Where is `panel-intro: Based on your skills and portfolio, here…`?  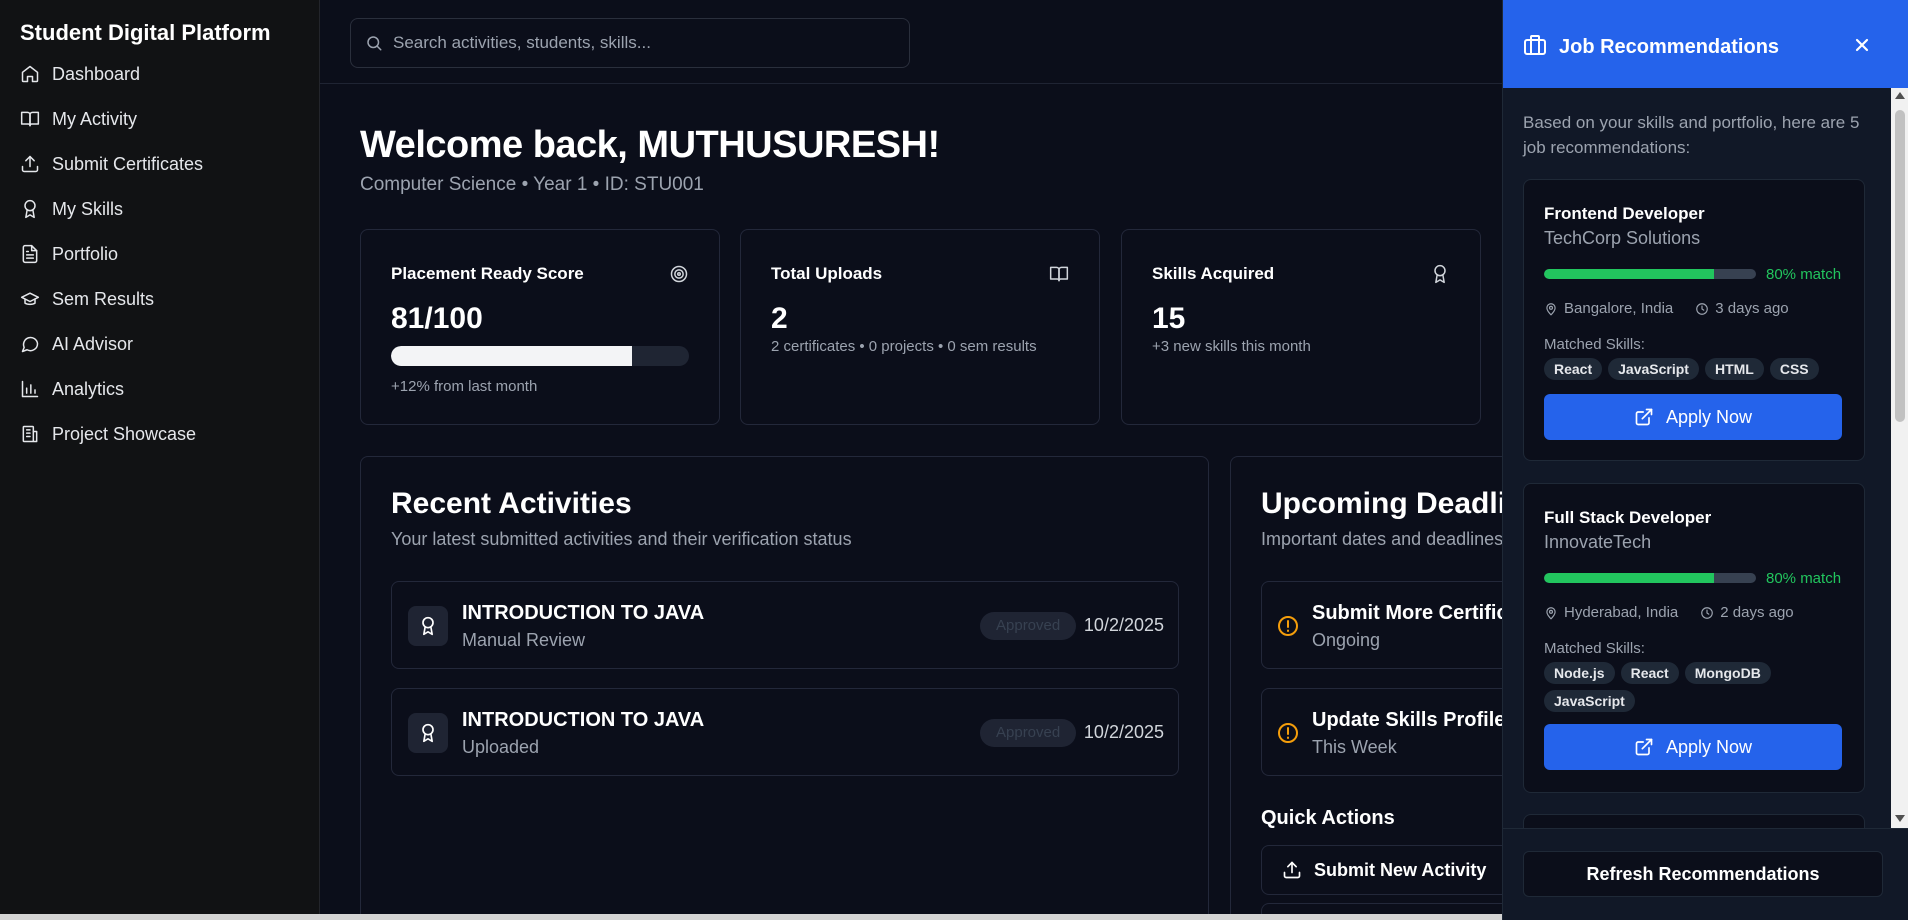
panel-intro: Based on your skills and portfolio, here… is located at coordinates (1691, 135).